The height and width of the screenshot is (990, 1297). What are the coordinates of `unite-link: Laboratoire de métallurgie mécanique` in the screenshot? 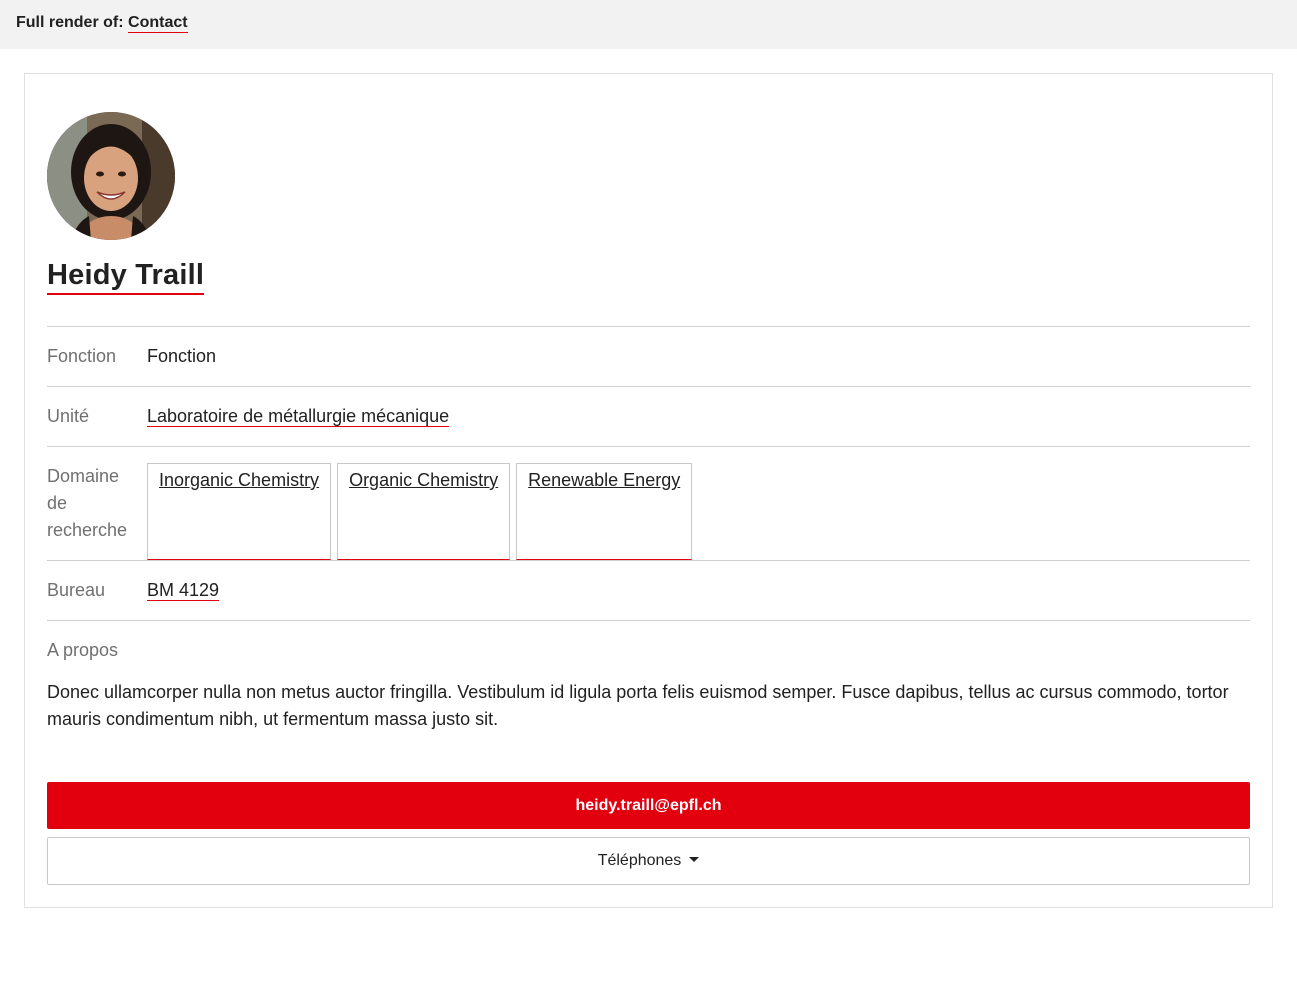 It's located at (298, 416).